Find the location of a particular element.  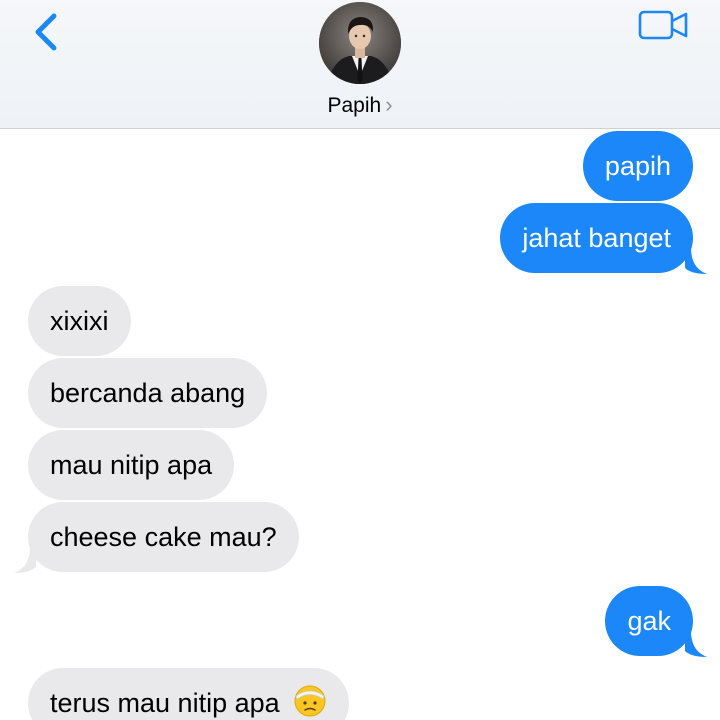

message-bubble-received: terus mau nitip apa is located at coordinates (189, 694).